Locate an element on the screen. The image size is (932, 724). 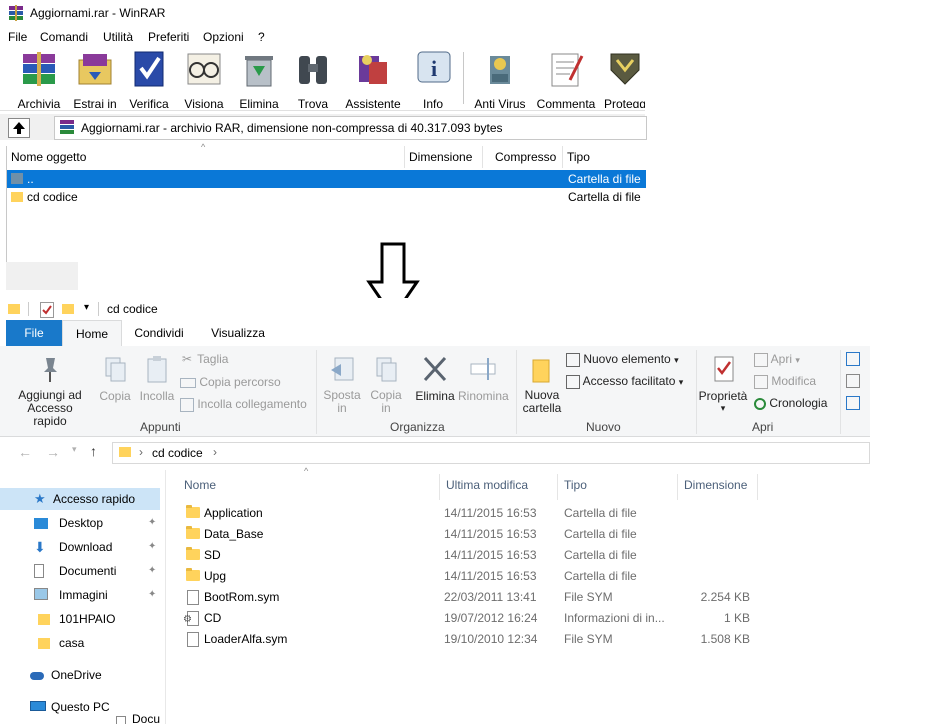
new-folder-icon is located at coordinates (68, 309).